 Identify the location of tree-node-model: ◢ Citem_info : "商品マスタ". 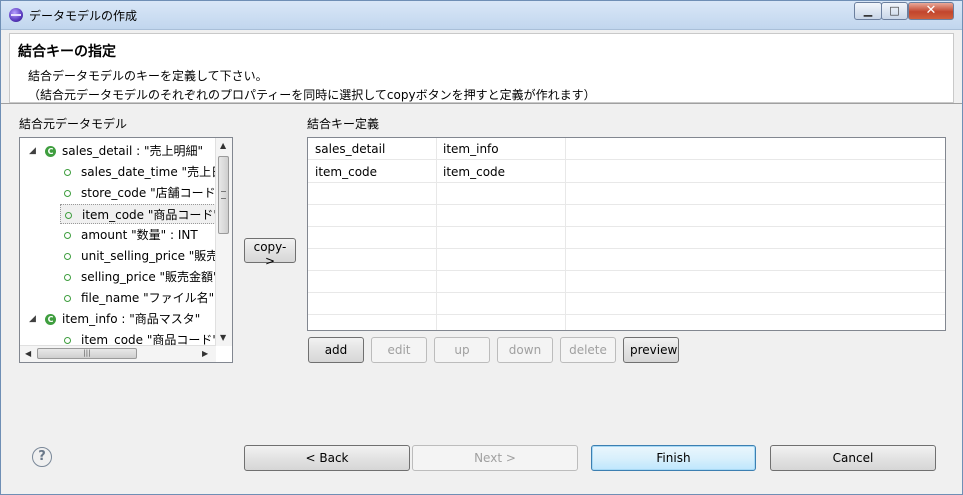
(118, 319).